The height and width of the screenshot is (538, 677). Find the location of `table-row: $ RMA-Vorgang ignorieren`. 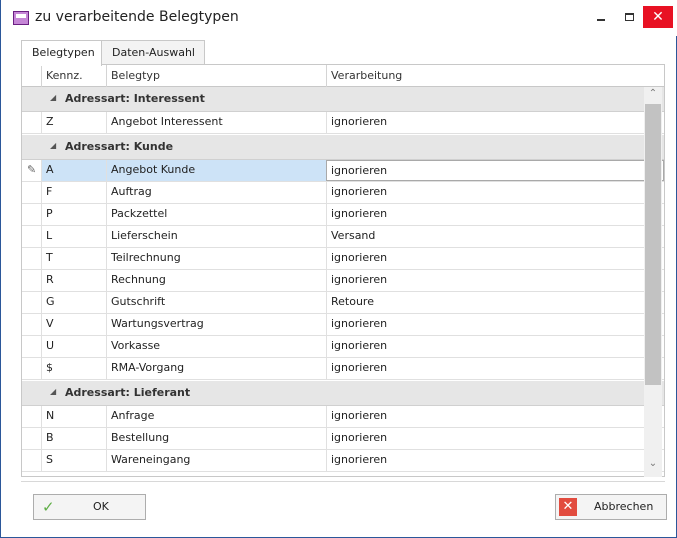

table-row: $ RMA-Vorgang ignorieren is located at coordinates (343, 369).